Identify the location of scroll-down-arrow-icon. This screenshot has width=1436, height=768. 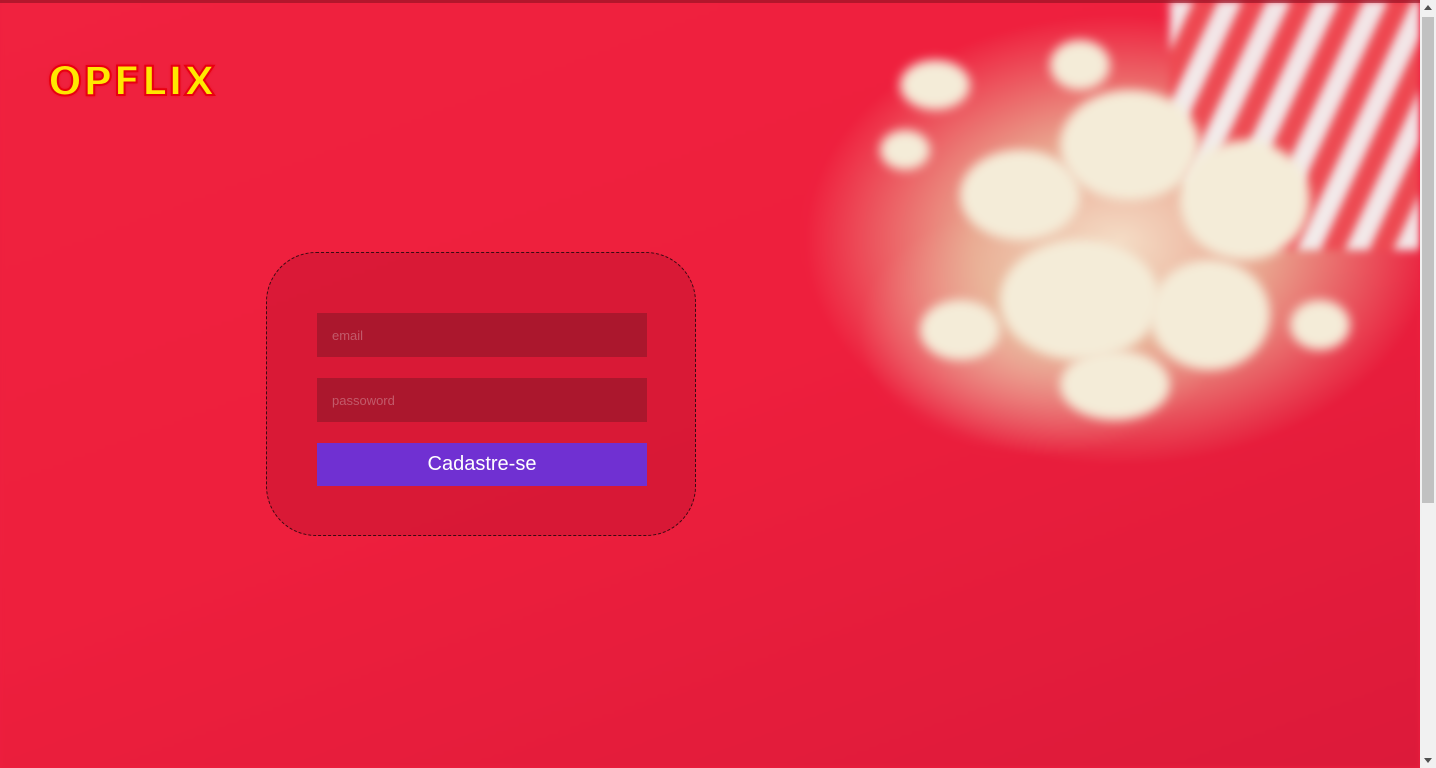
(1428, 760).